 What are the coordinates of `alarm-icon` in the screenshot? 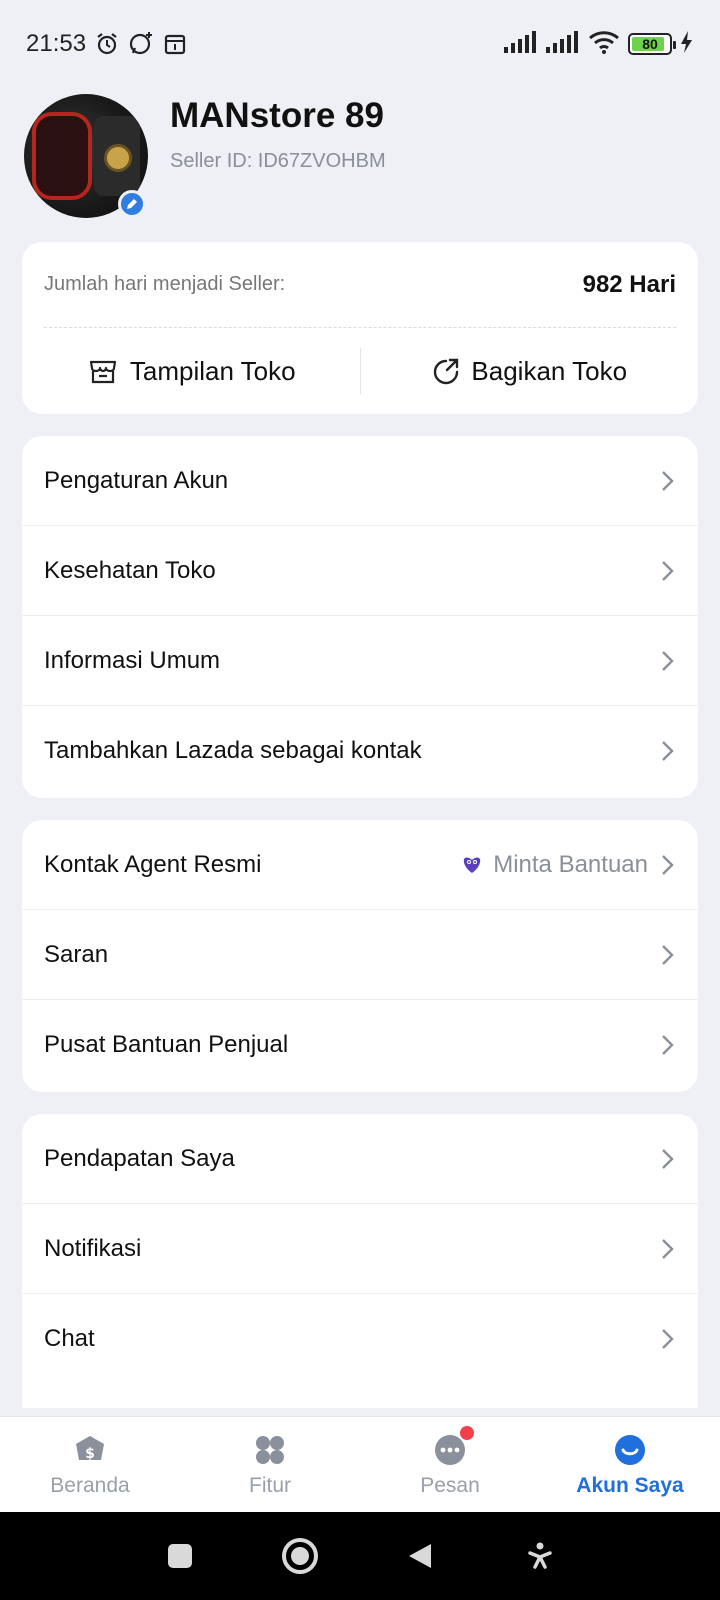 It's located at (107, 44).